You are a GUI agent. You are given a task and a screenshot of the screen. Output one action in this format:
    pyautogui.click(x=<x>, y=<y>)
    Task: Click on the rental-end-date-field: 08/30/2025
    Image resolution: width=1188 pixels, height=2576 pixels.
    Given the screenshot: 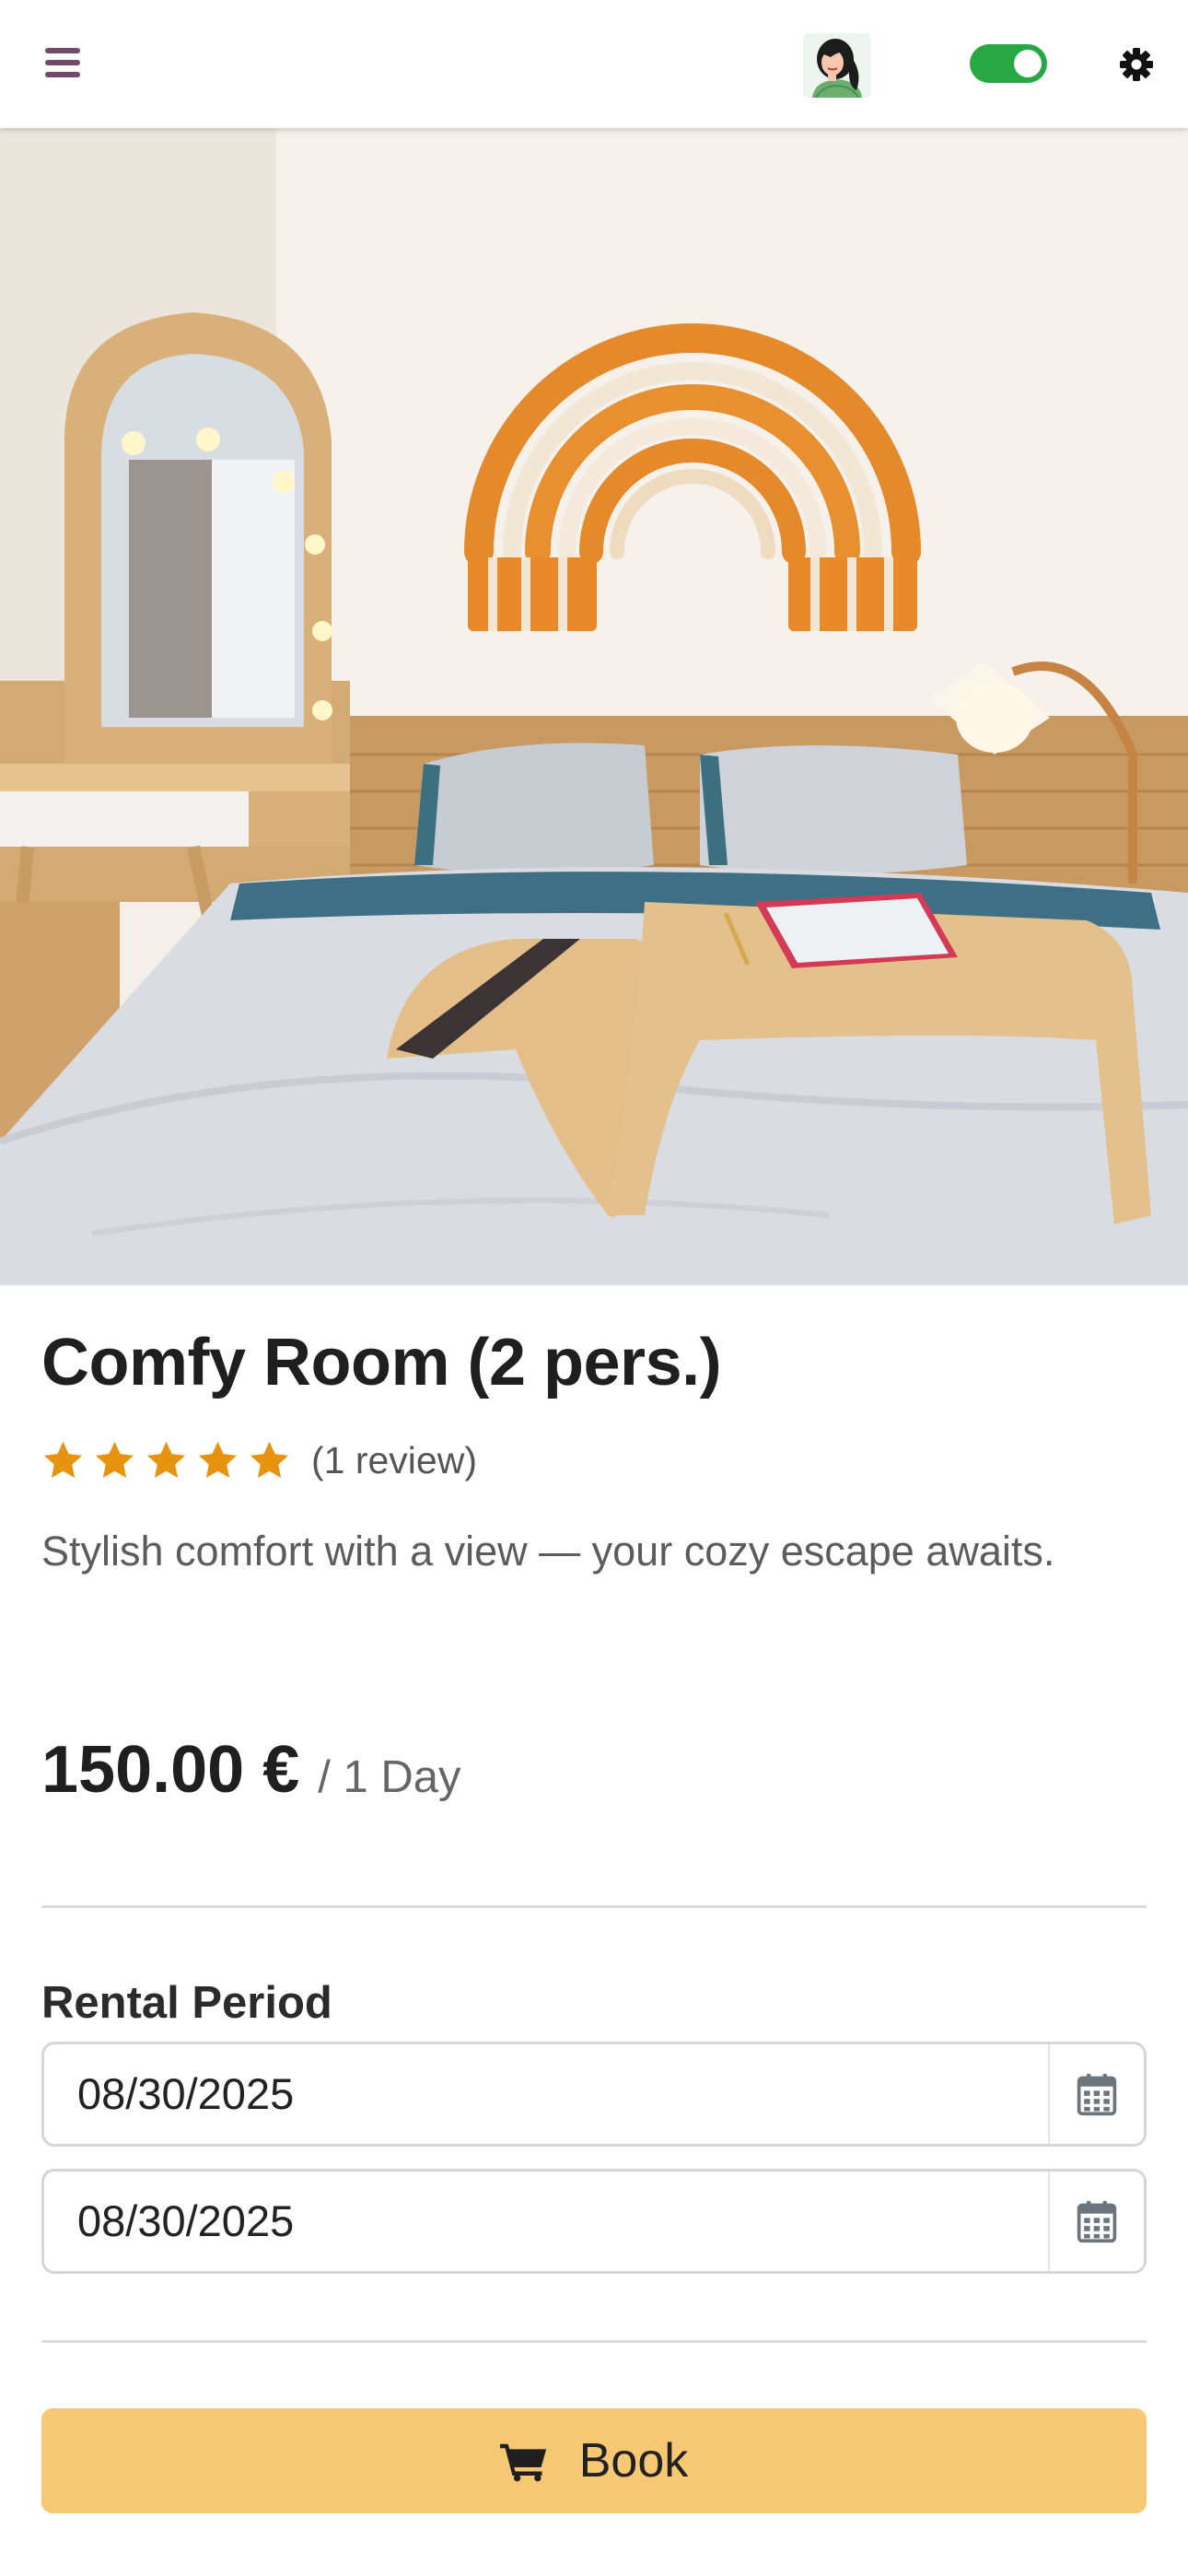 What is the action you would take?
    pyautogui.click(x=594, y=2221)
    